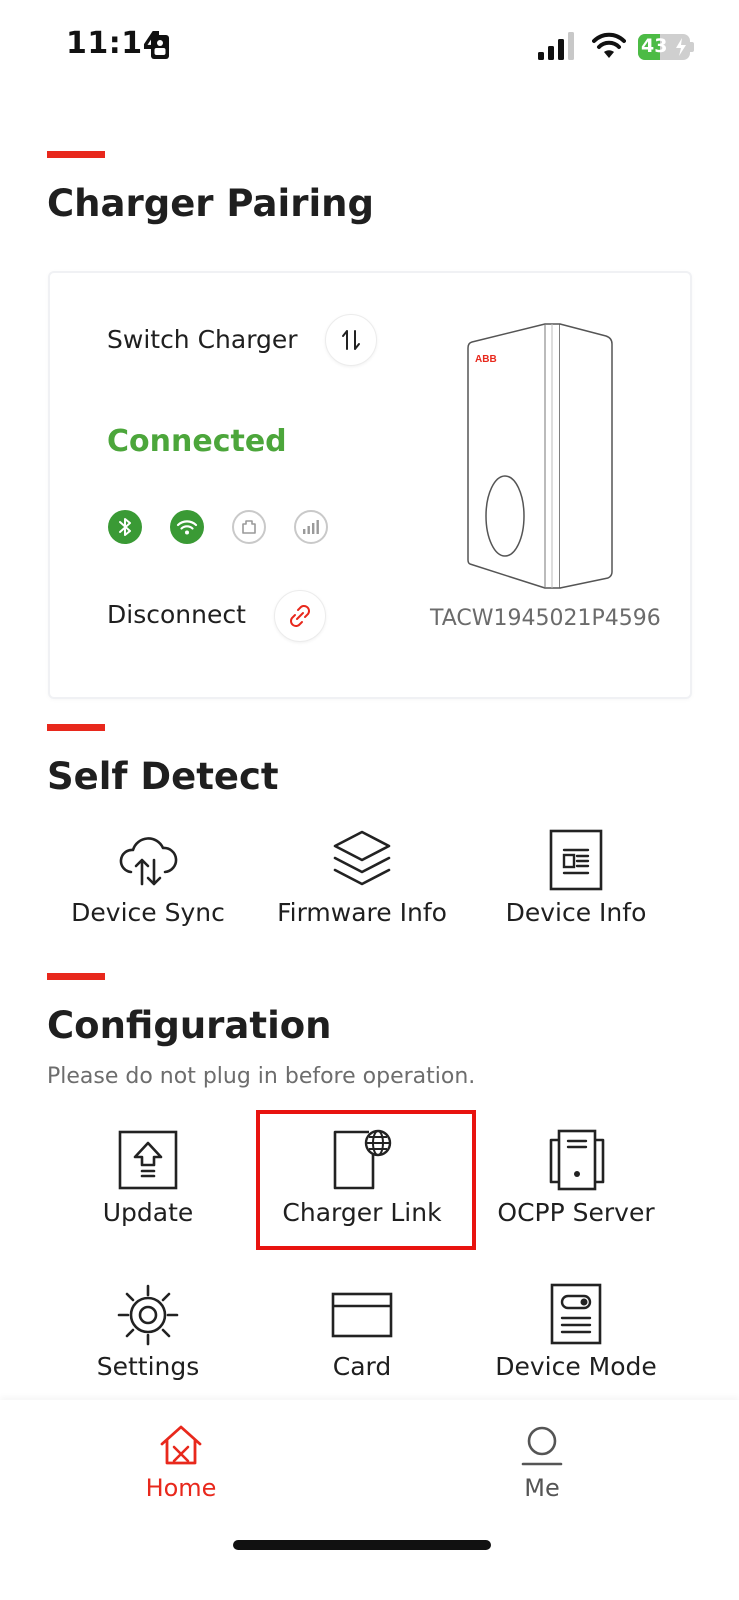 The height and width of the screenshot is (1600, 739). Describe the element at coordinates (576, 1193) in the screenshot. I see `ocpp-server-button: OCPP Server` at that location.